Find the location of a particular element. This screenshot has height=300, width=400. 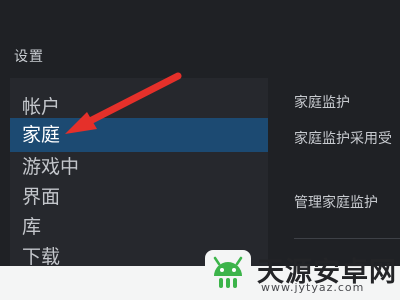

content-divider is located at coordinates (347, 238).